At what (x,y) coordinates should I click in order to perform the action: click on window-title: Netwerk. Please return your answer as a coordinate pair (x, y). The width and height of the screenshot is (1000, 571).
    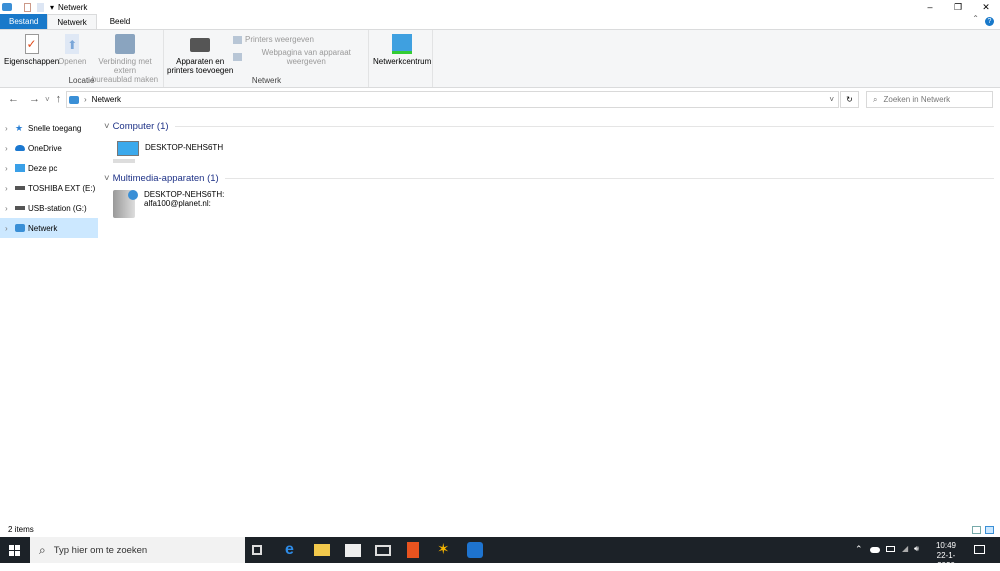
    Looking at the image, I should click on (73, 7).